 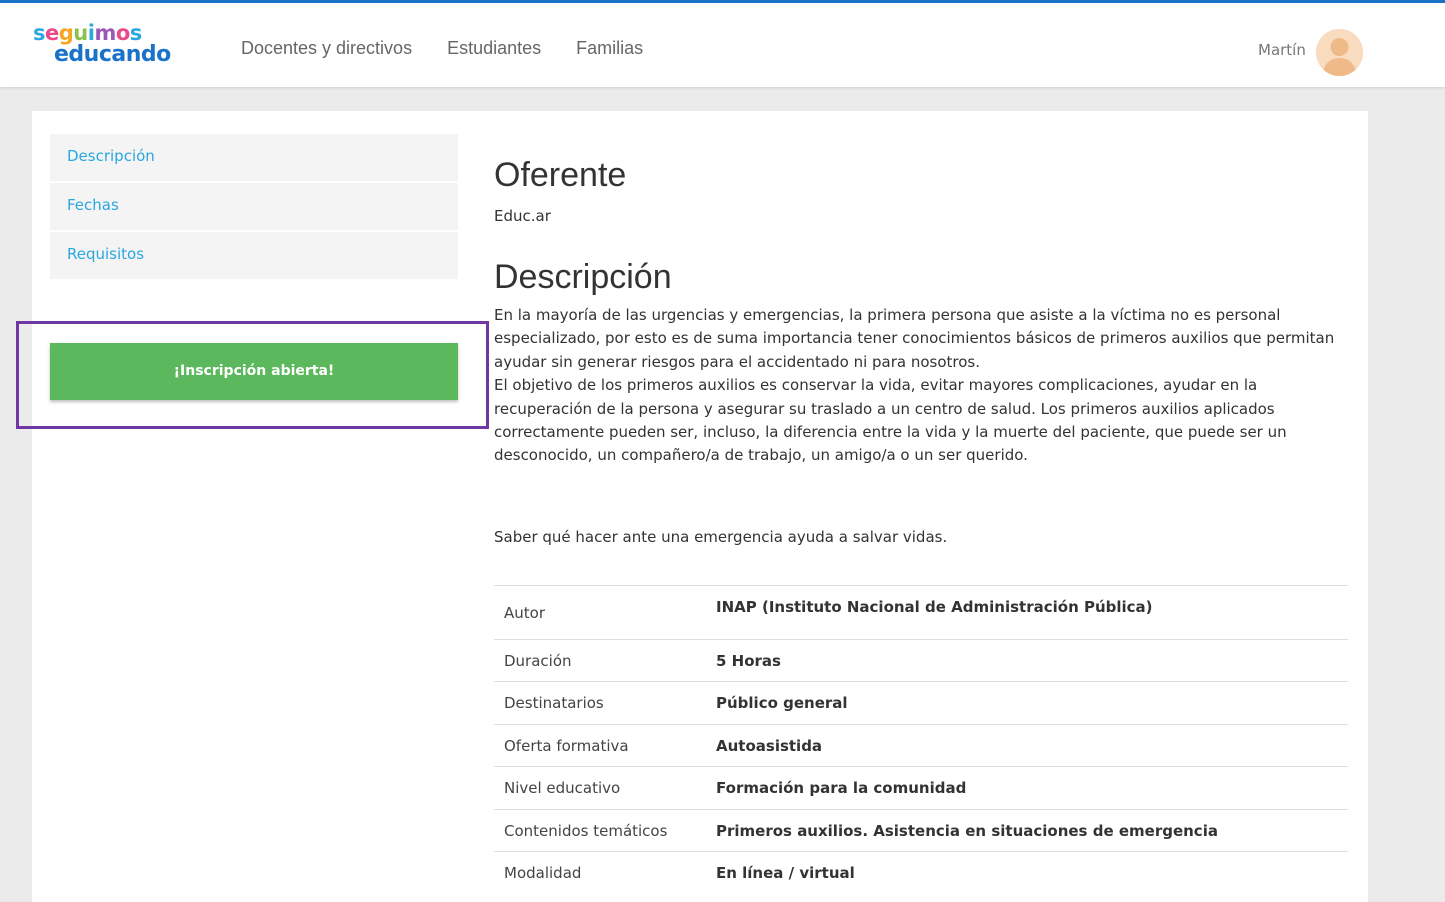 I want to click on detail-value: 5 Horas, so click(x=748, y=660).